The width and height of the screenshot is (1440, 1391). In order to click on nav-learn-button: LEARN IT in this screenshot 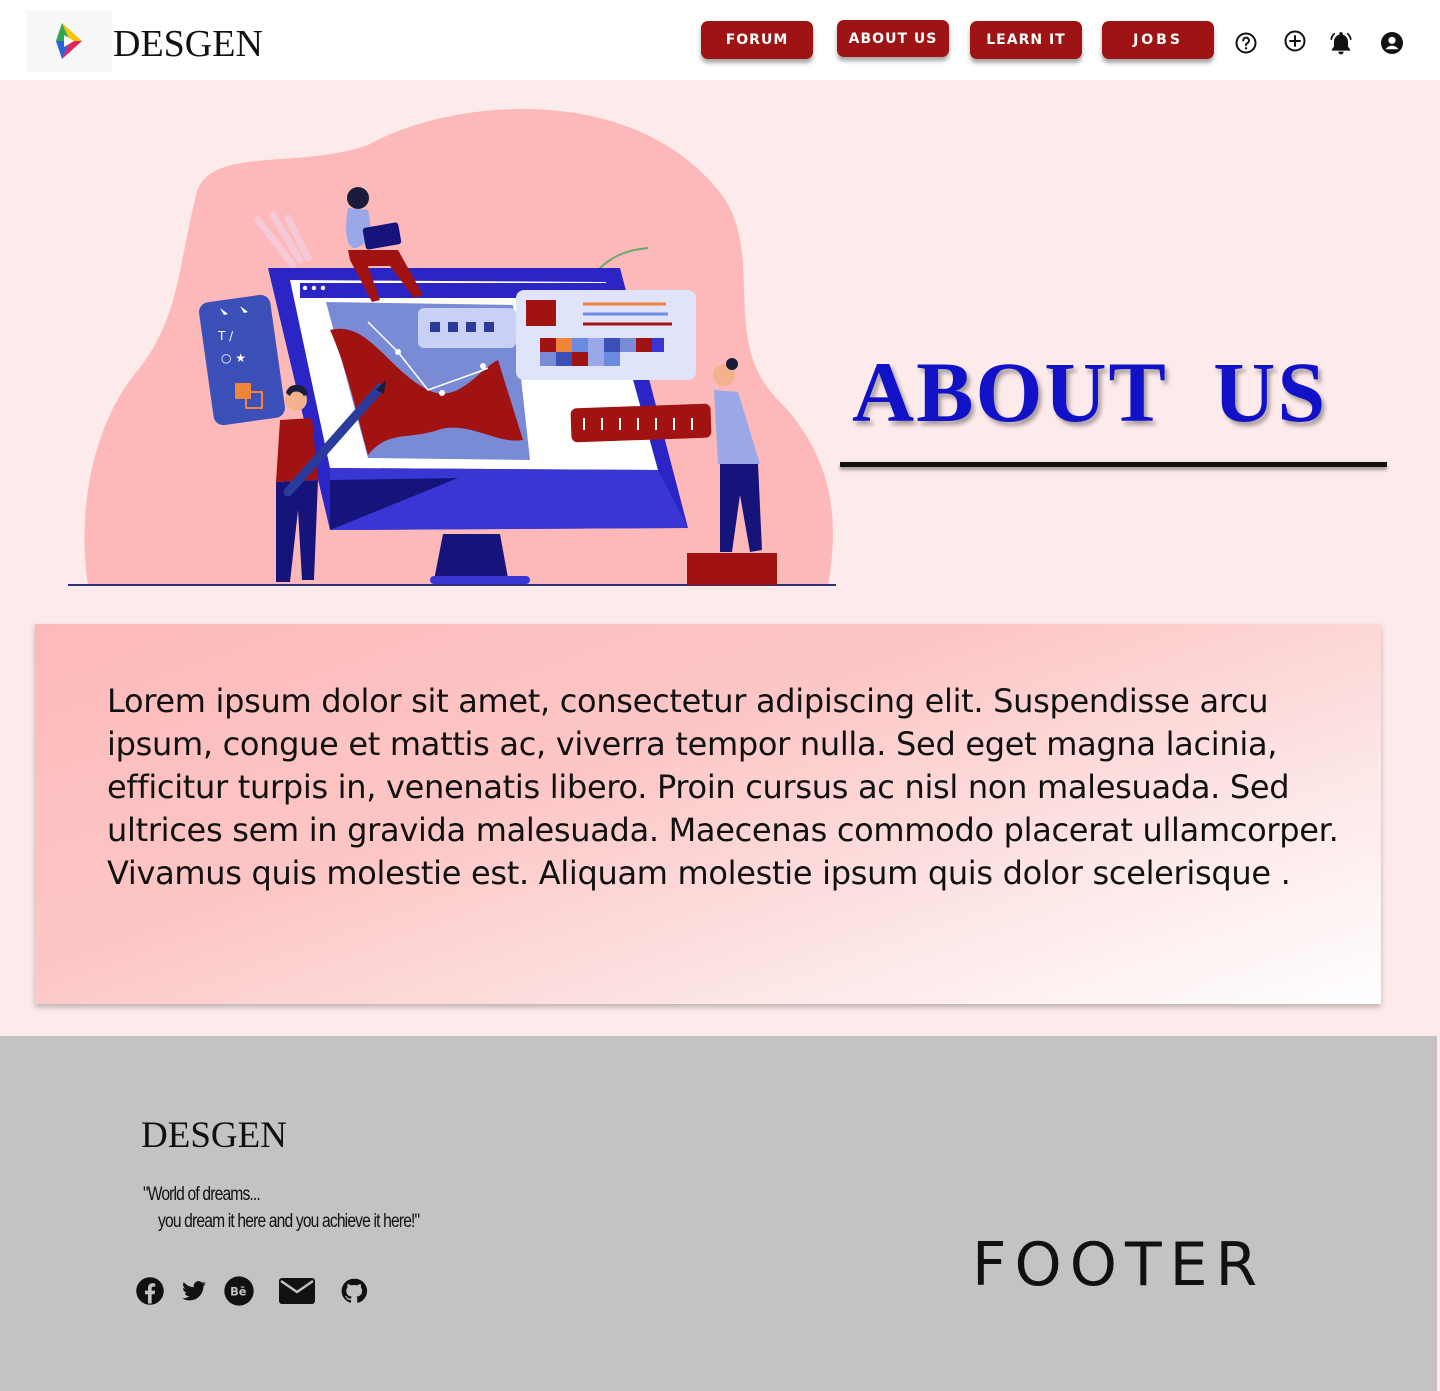, I will do `click(1026, 40)`.